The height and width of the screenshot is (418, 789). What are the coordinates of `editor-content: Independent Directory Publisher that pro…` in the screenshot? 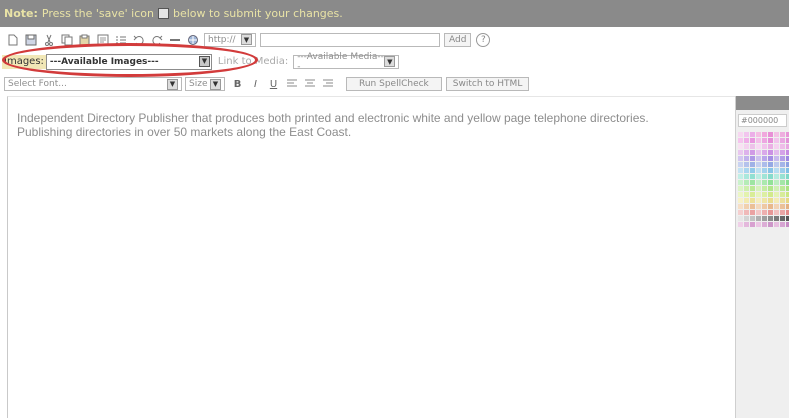 It's located at (357, 125).